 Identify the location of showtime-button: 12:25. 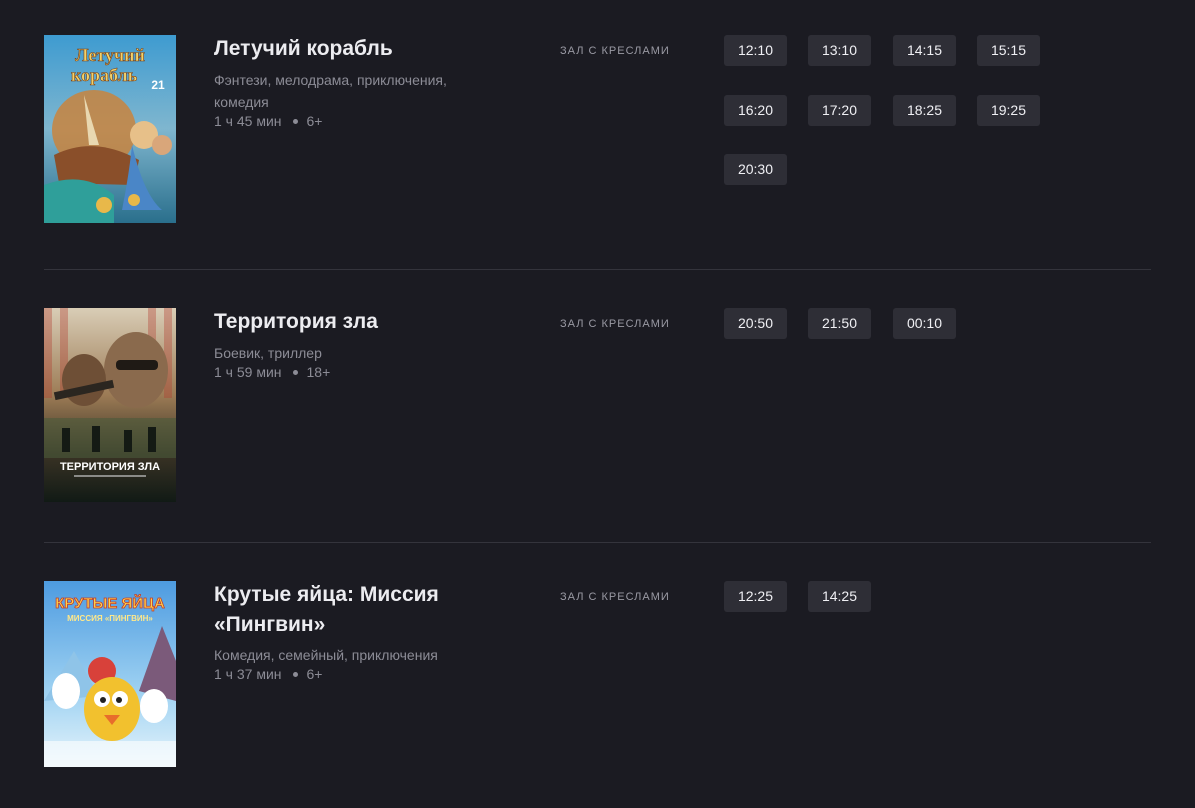
(755, 596).